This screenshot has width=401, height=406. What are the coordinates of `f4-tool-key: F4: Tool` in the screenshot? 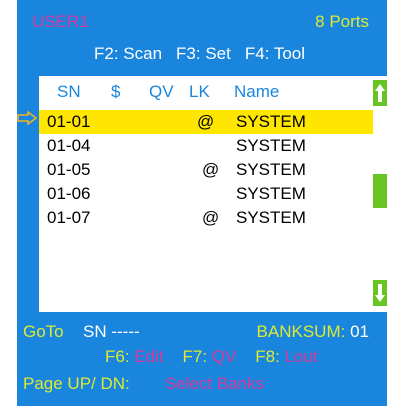 It's located at (275, 53).